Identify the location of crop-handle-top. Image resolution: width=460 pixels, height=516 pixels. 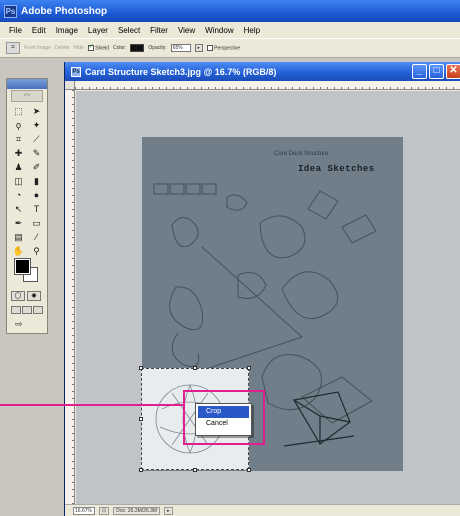
(195, 368).